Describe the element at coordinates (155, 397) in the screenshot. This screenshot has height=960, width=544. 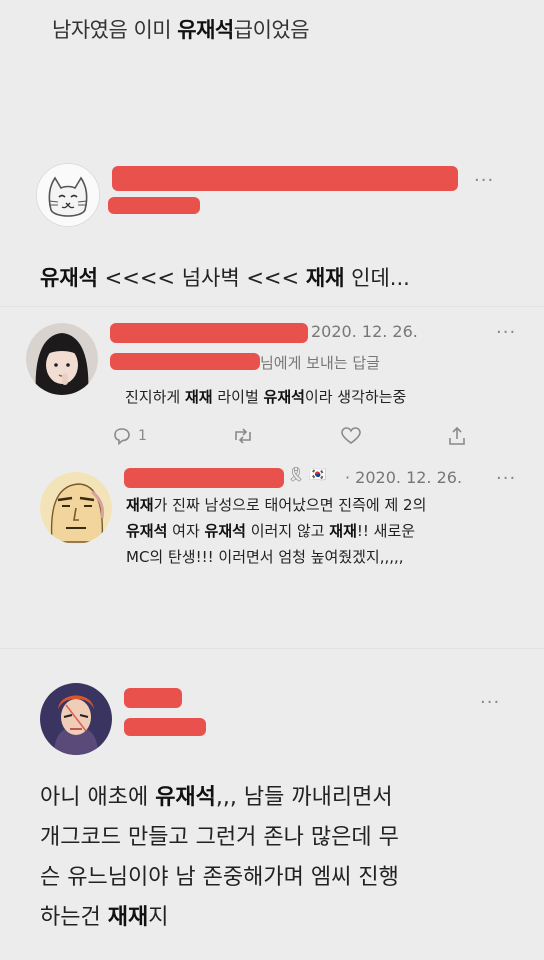
I see `text-segment: 진지하게` at that location.